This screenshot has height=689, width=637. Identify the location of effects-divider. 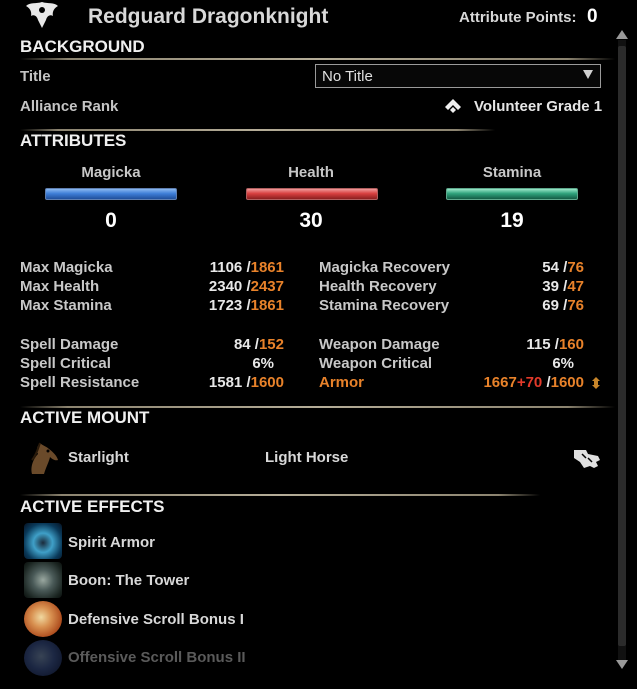
(280, 495).